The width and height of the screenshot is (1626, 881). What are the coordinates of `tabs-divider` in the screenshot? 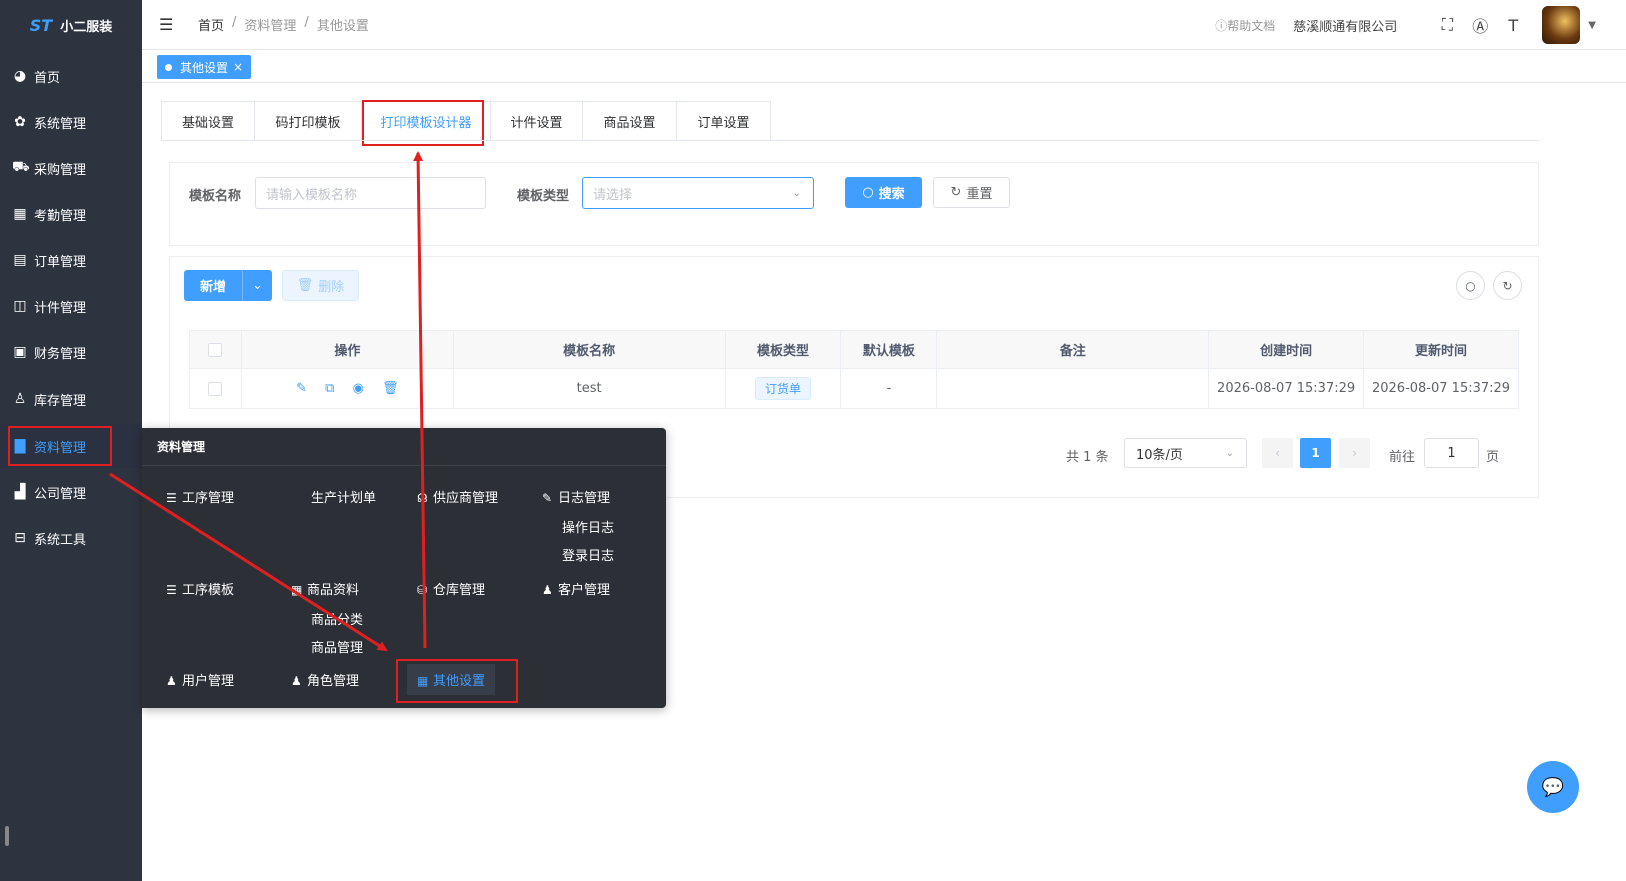 It's located at (850, 140).